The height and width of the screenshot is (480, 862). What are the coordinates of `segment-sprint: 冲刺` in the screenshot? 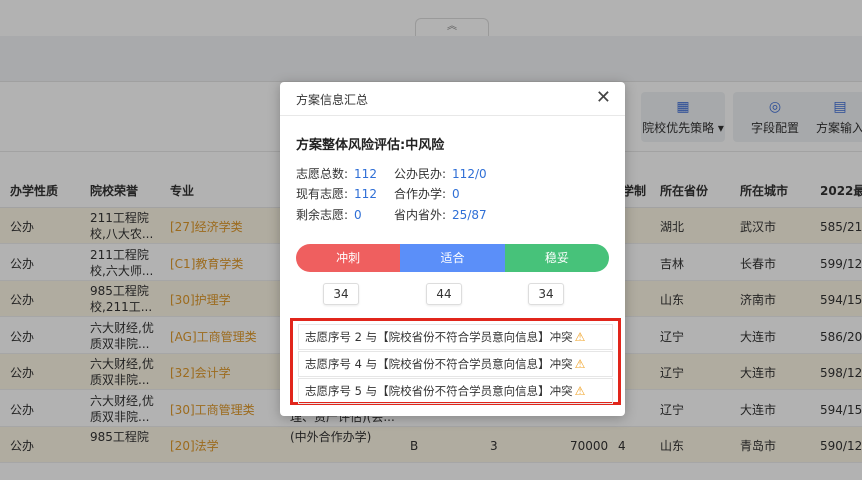 It's located at (348, 258).